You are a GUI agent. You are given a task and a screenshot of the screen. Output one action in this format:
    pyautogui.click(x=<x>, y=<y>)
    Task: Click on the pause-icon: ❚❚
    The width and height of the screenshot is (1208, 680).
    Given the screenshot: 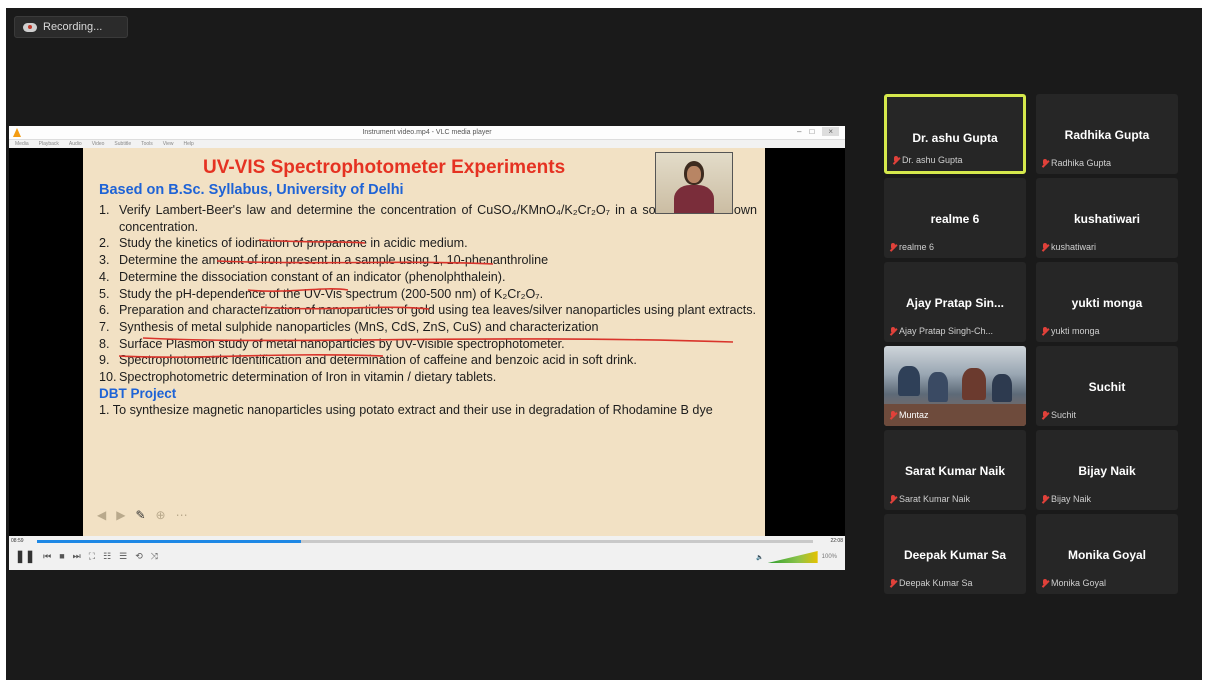 What is the action you would take?
    pyautogui.click(x=25, y=556)
    